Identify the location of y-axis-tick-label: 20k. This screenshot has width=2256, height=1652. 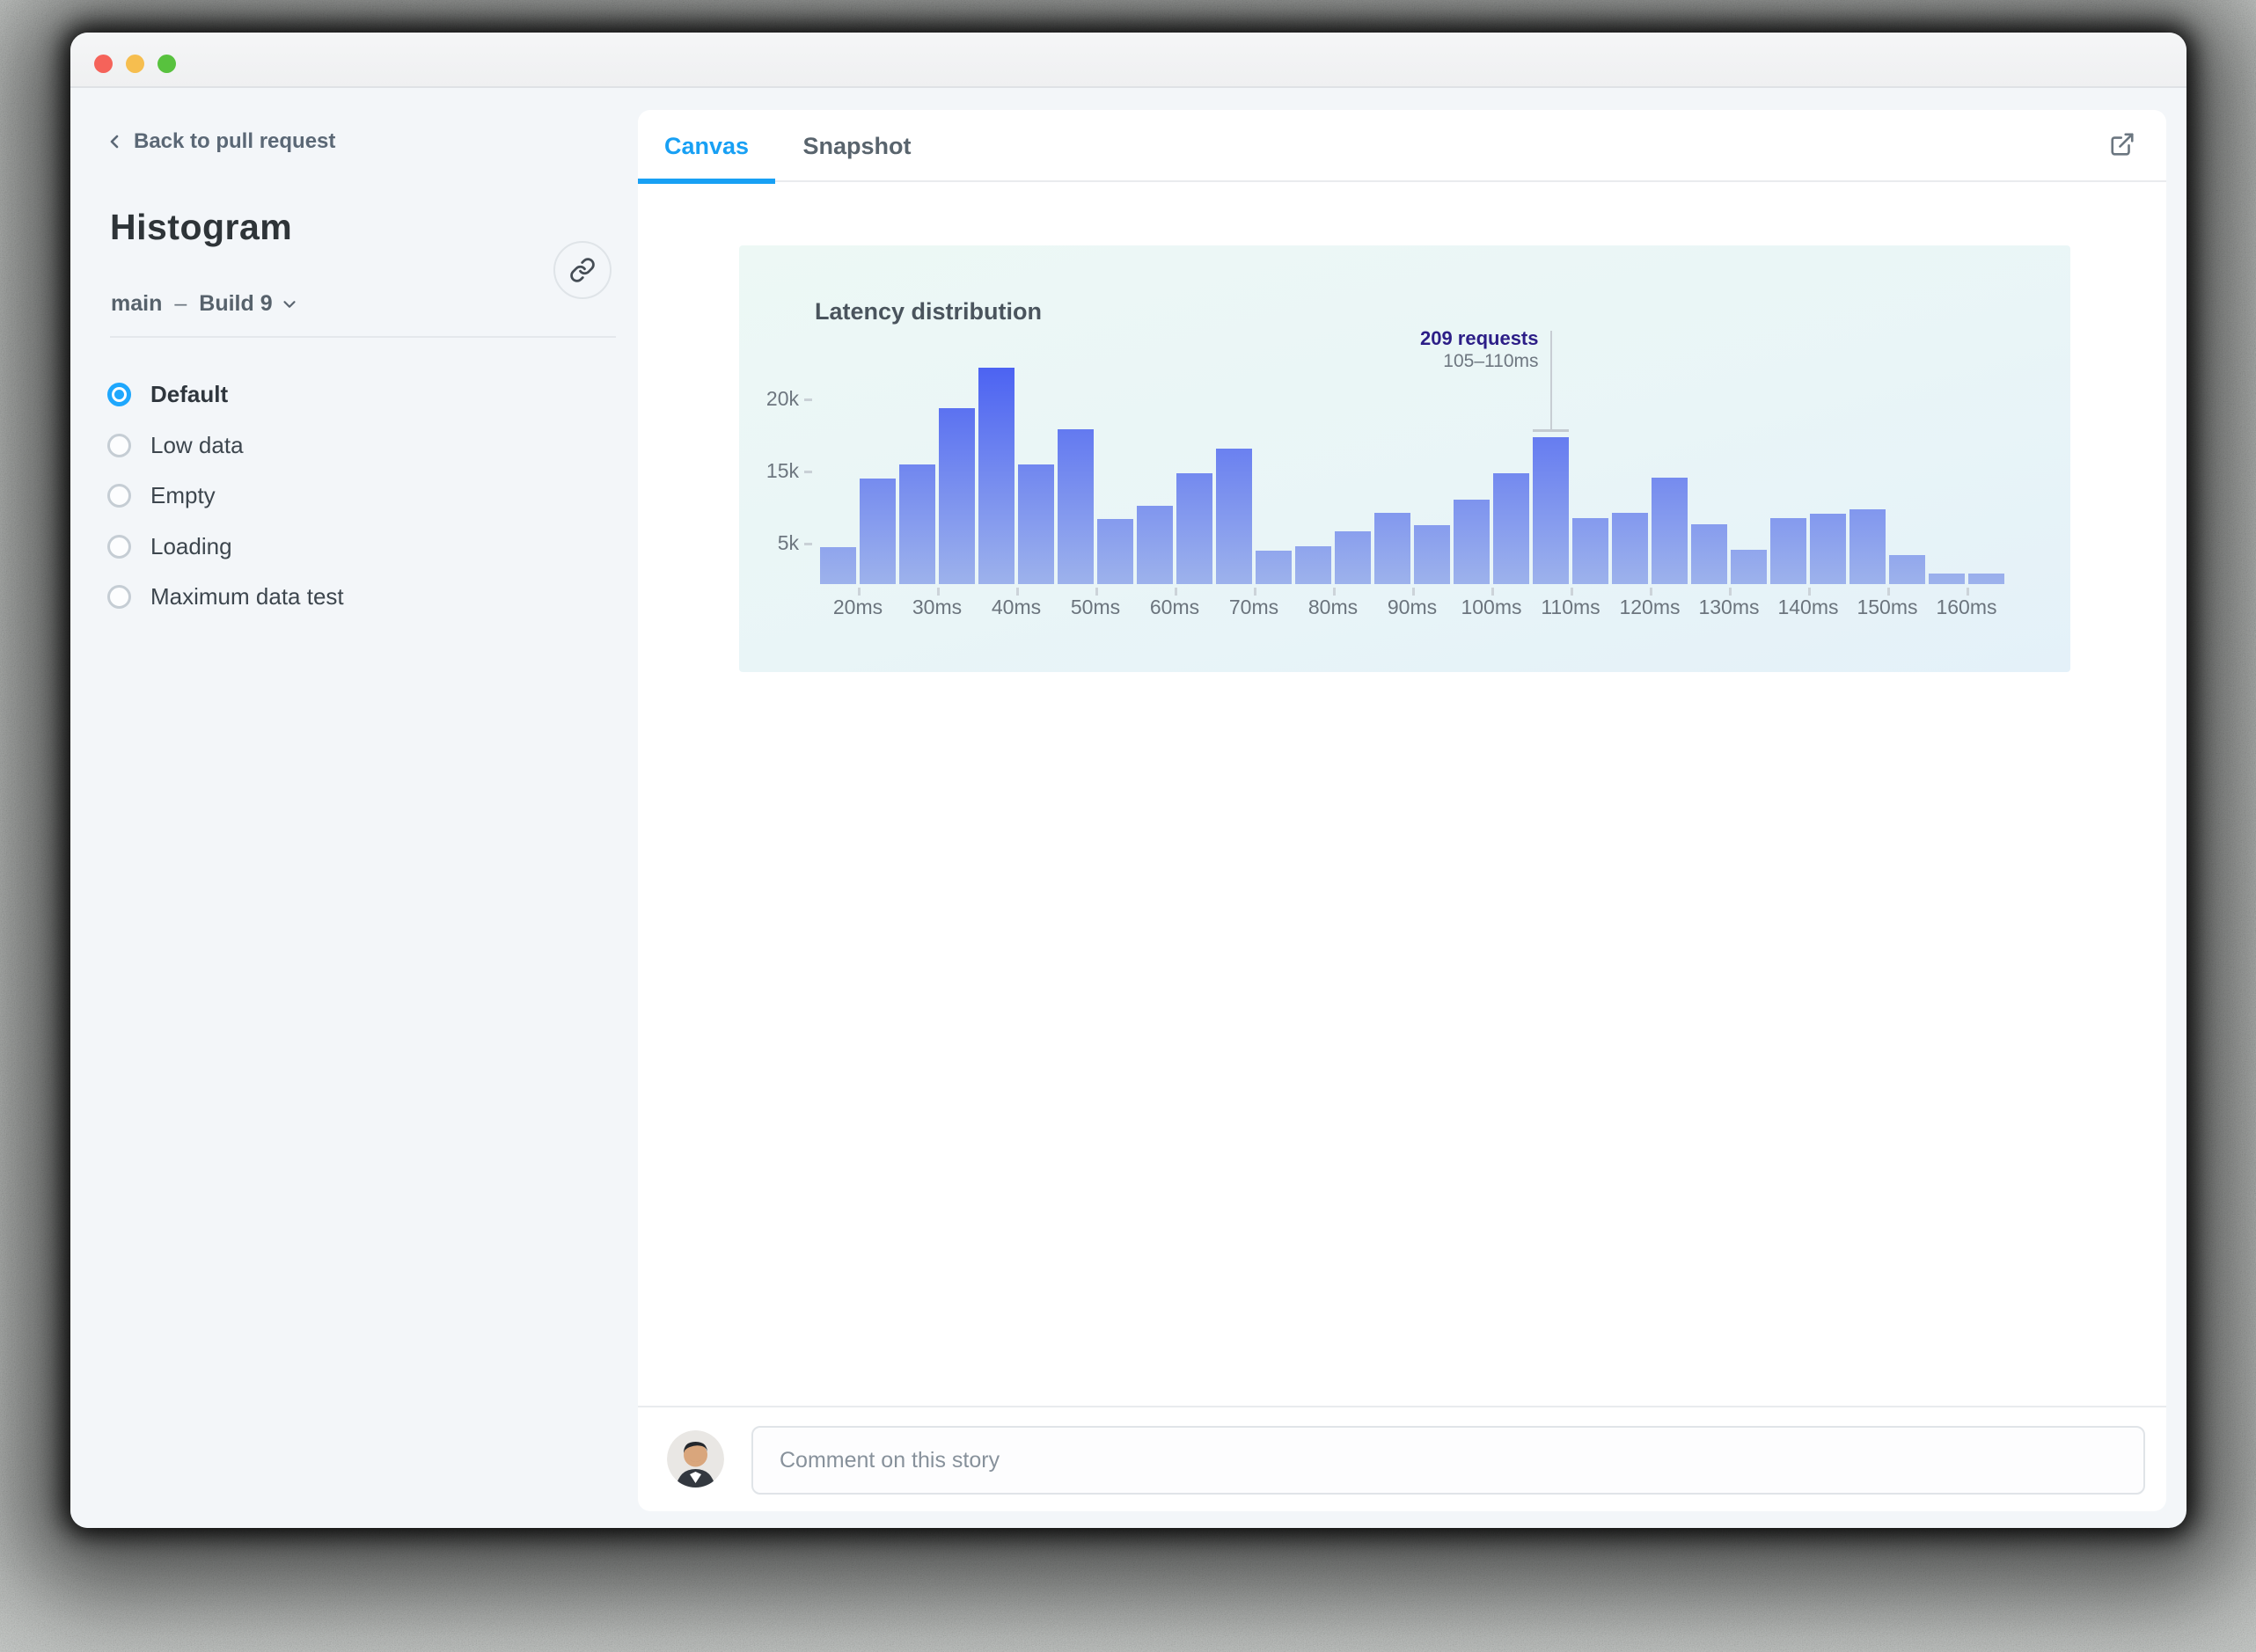
(782, 398).